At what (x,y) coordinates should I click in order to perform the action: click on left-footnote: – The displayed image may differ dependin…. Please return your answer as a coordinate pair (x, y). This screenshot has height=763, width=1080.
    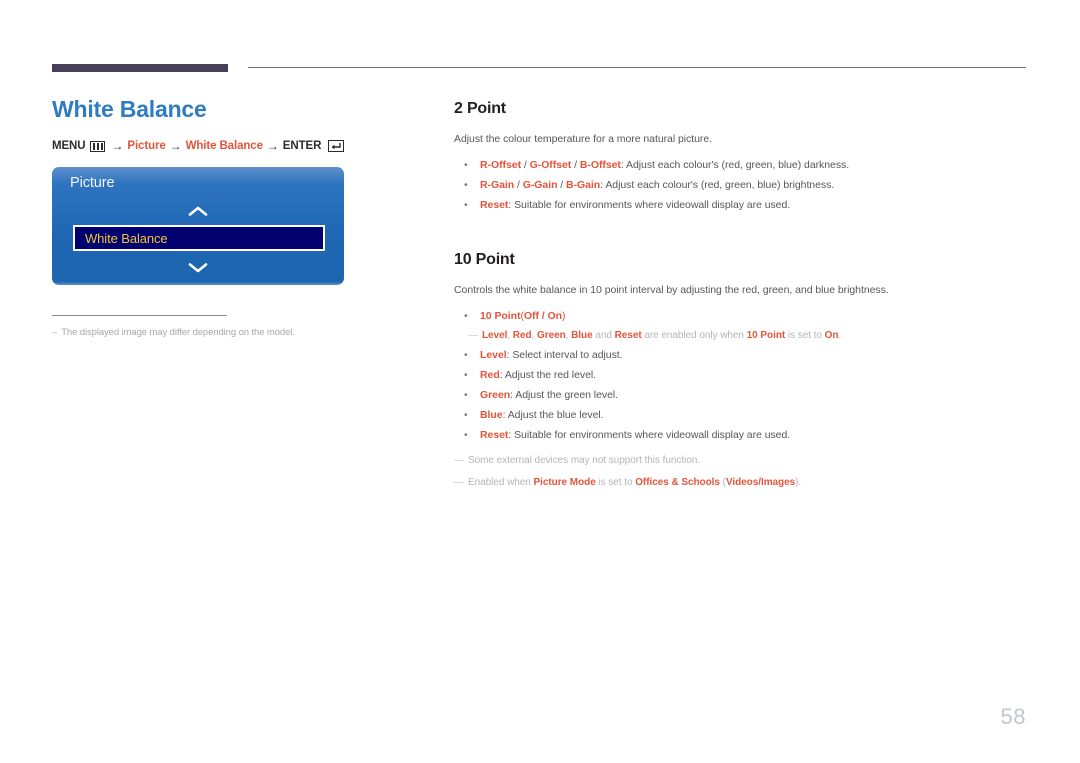
    Looking at the image, I should click on (173, 326).